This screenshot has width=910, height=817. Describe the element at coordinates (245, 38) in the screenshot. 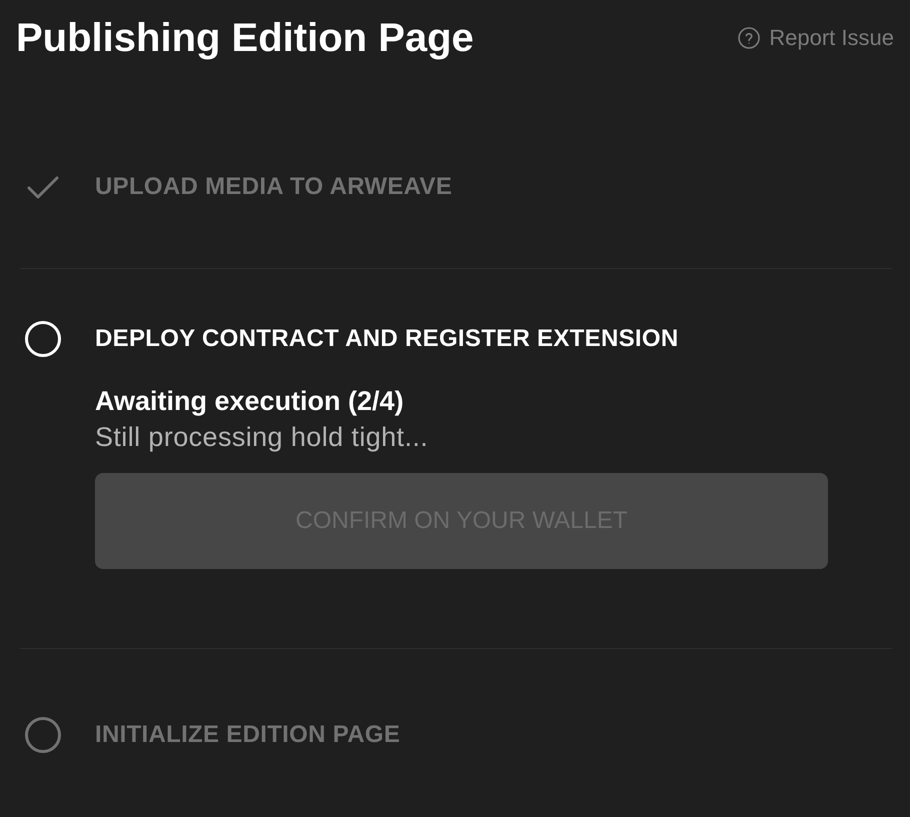

I see `page-title: Publishing Edition Page` at that location.